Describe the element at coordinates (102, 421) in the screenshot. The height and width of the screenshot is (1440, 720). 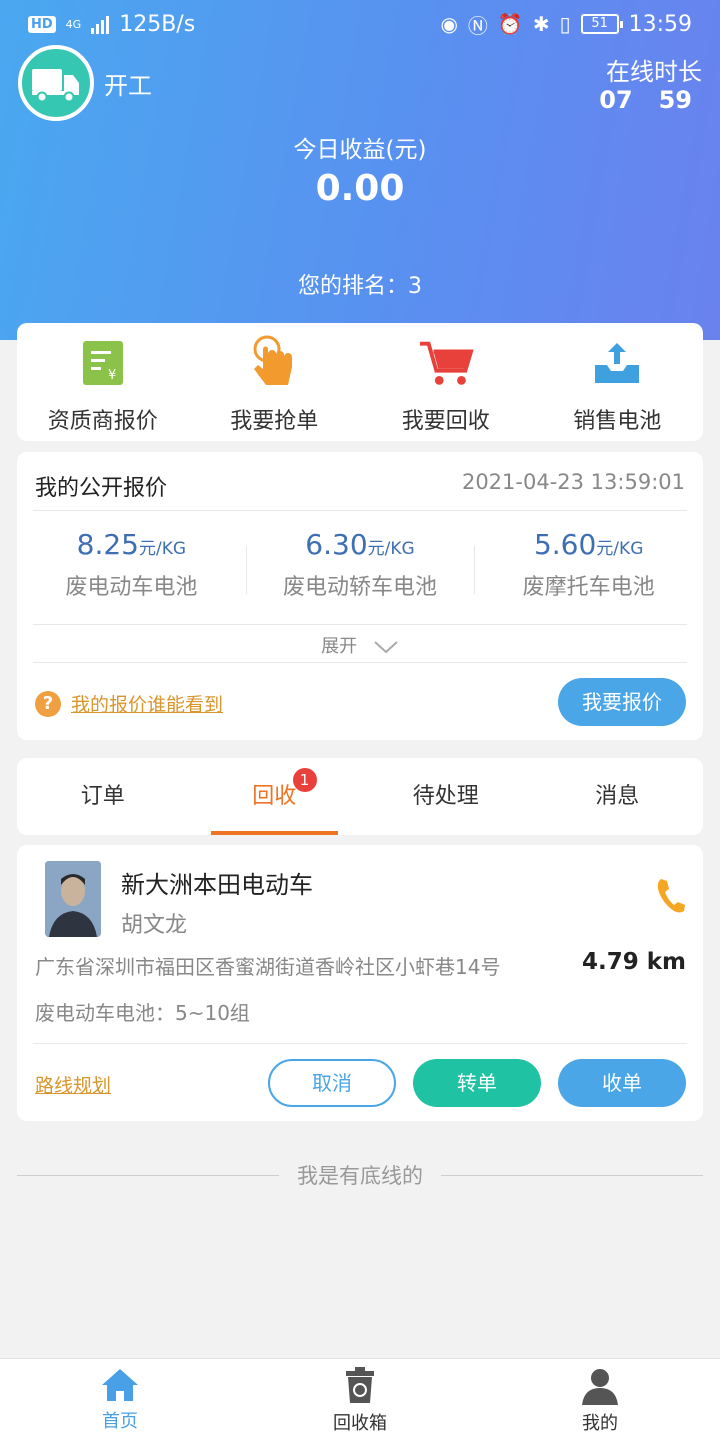
I see `quick-action-label: 资质商报价` at that location.